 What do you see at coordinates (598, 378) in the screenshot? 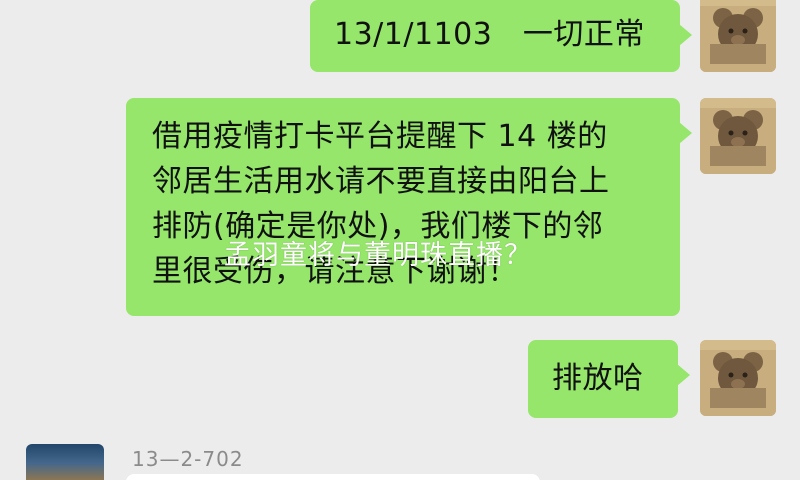
I see `message-3-text: 排放哈` at bounding box center [598, 378].